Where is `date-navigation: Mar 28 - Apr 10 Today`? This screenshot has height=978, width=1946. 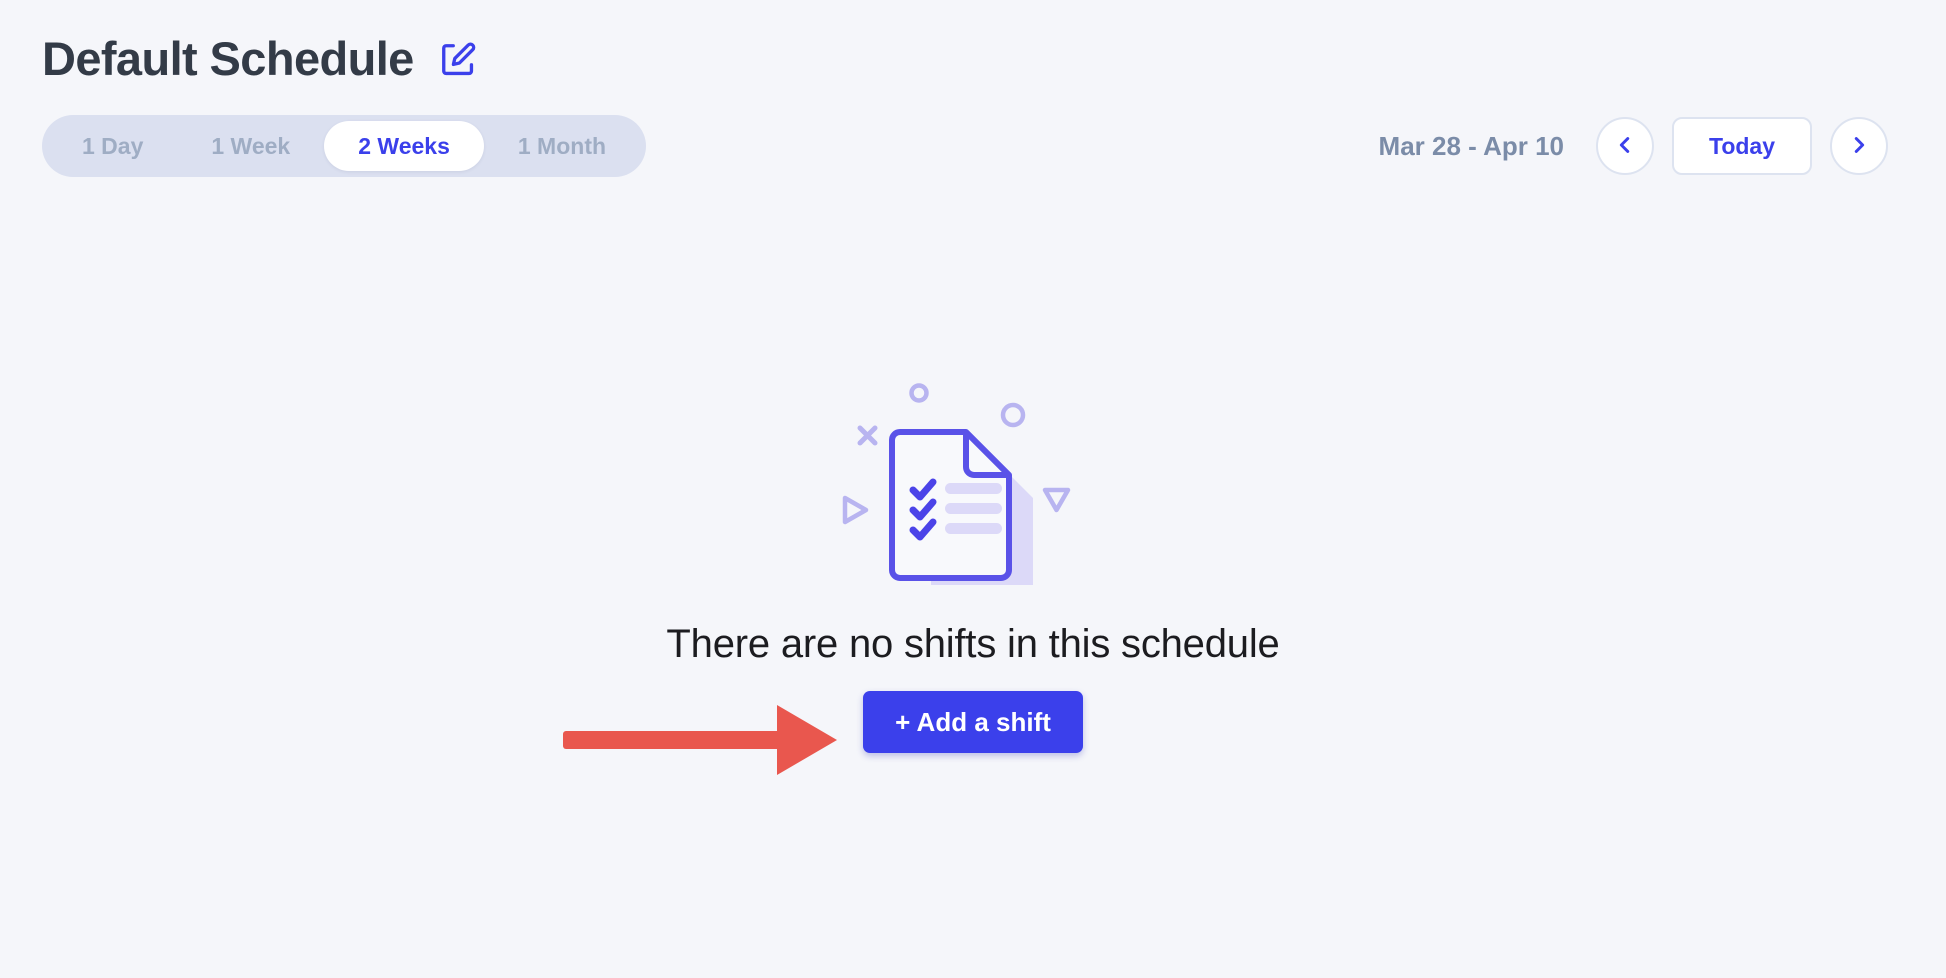 date-navigation: Mar 28 - Apr 10 Today is located at coordinates (1633, 146).